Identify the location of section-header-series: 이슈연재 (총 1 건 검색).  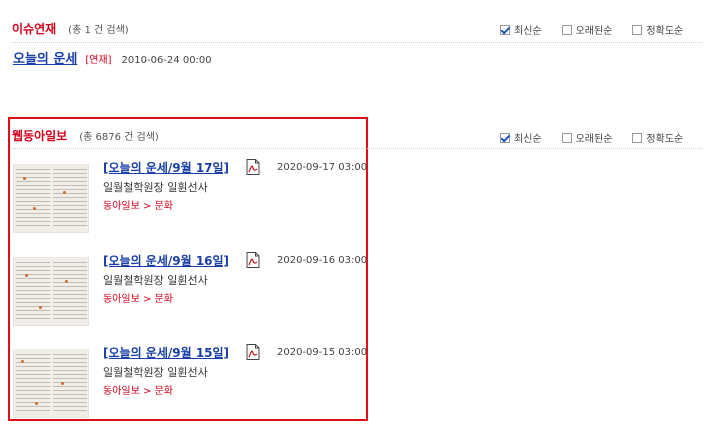
(70, 28).